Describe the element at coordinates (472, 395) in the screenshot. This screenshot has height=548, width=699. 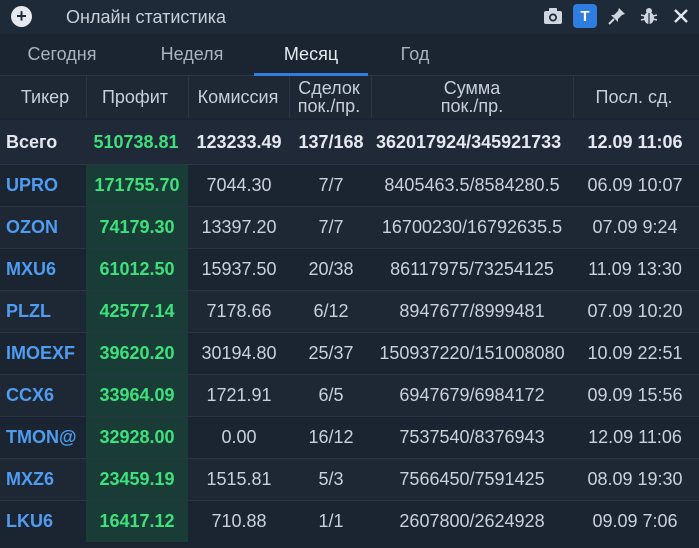
I see `sum-cell: 6947679/6984172` at that location.